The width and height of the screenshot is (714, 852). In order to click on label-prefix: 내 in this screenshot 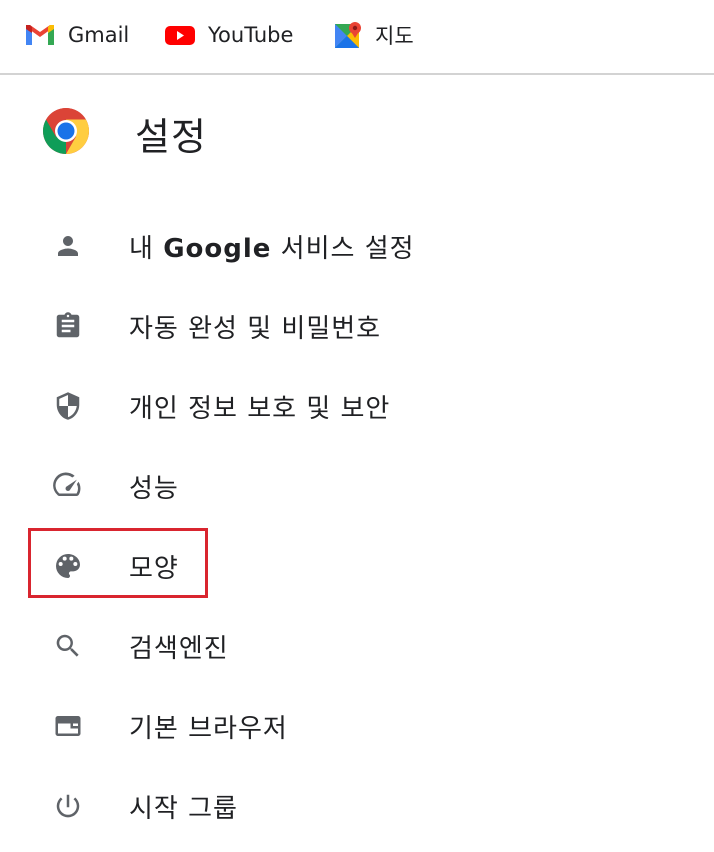, I will do `click(146, 248)`.